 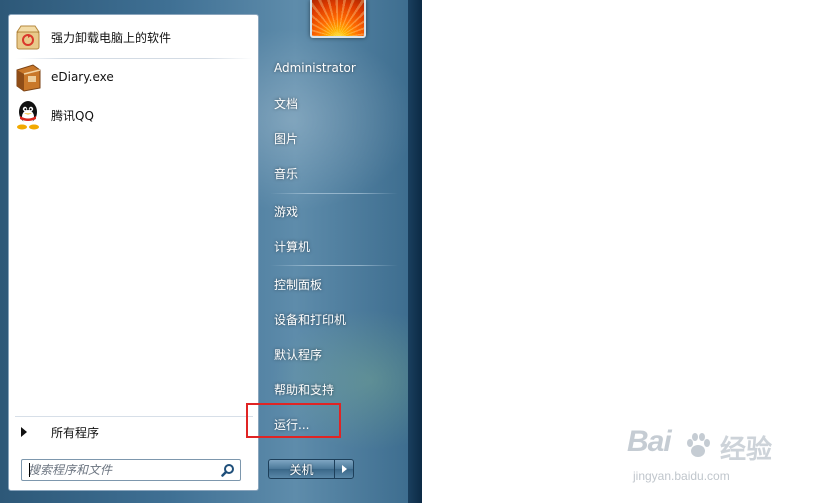 What do you see at coordinates (304, 389) in the screenshot?
I see `right-item-label: 帮助和支持` at bounding box center [304, 389].